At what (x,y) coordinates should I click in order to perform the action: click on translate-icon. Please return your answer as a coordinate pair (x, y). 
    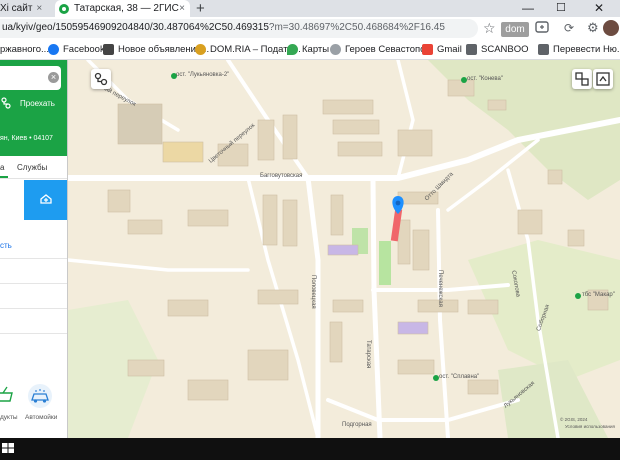
    Looking at the image, I should click on (543, 49).